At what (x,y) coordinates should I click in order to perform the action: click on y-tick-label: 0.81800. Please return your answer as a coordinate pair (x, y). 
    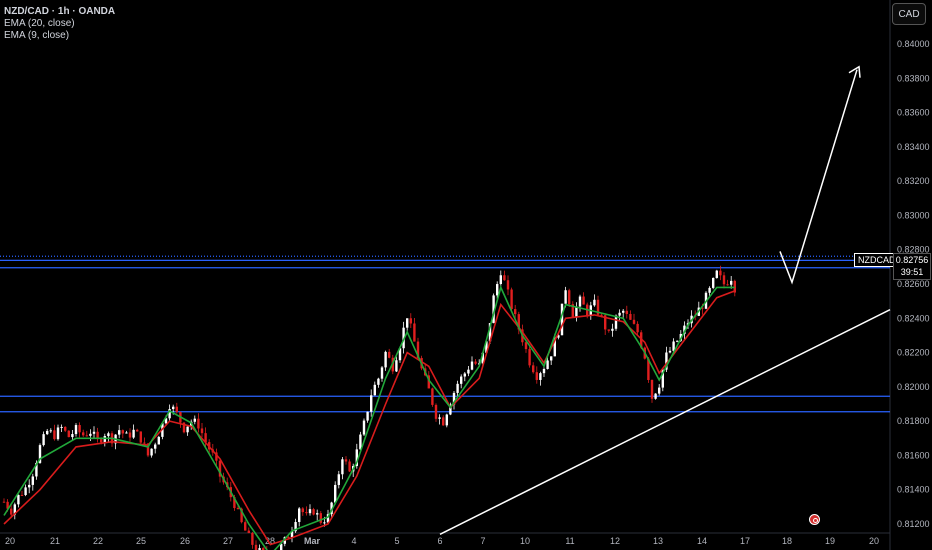
    Looking at the image, I should click on (913, 421).